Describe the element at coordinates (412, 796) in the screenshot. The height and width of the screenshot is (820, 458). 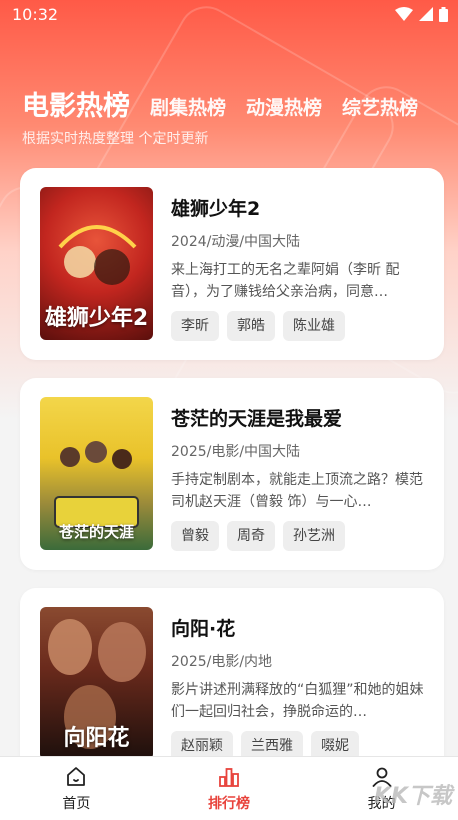
I see `watermark-logo: KK下载` at that location.